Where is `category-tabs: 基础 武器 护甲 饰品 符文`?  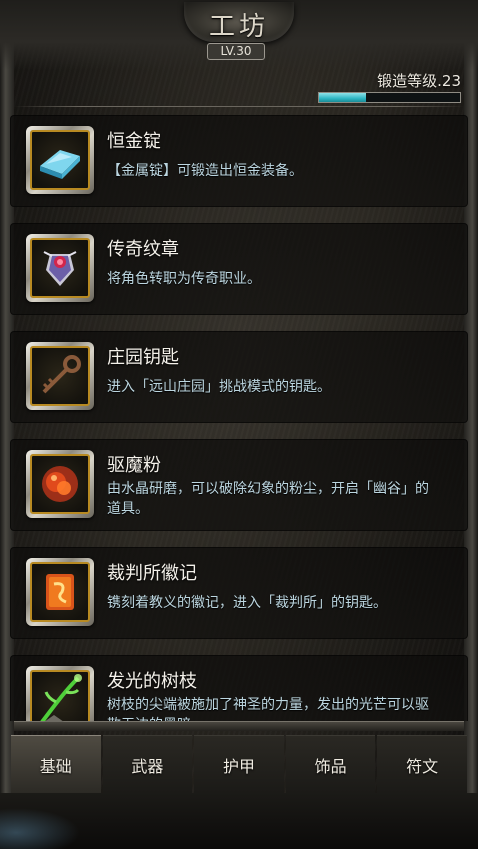
category-tabs: 基础 武器 护甲 饰品 符文 is located at coordinates (239, 764).